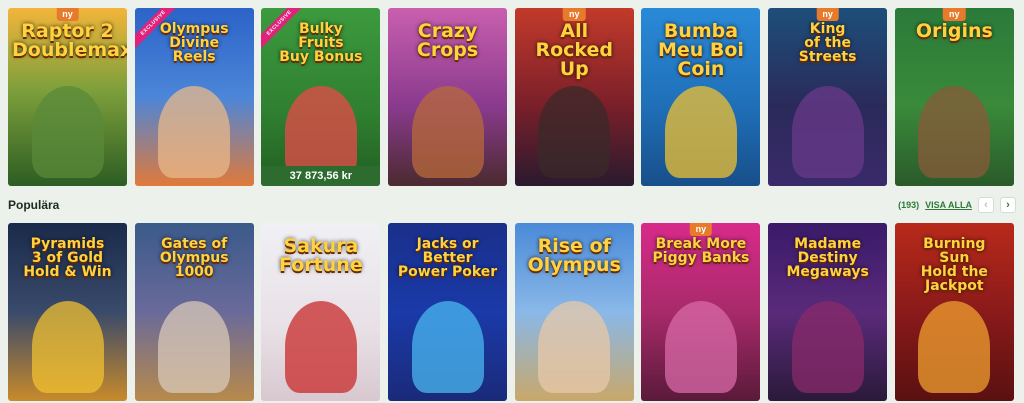 Image resolution: width=1024 pixels, height=403 pixels. Describe the element at coordinates (954, 31) in the screenshot. I see `game-title: Origins` at that location.